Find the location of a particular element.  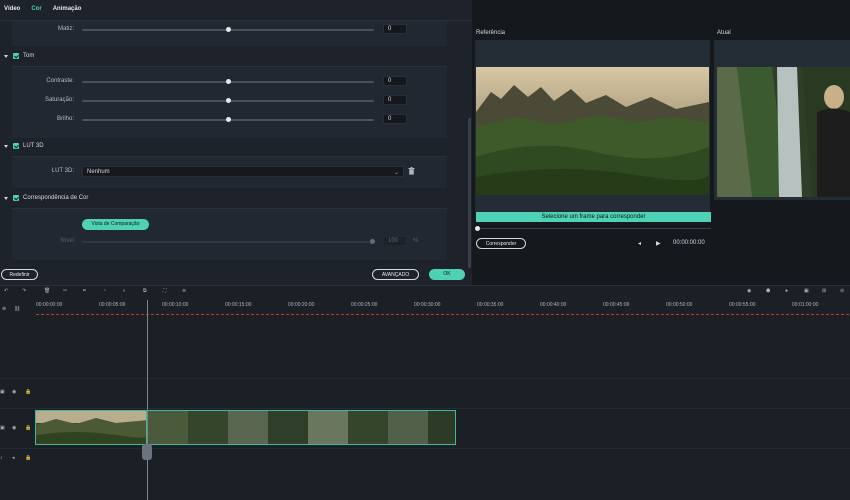

brightness-slider-thumb is located at coordinates (228, 119).